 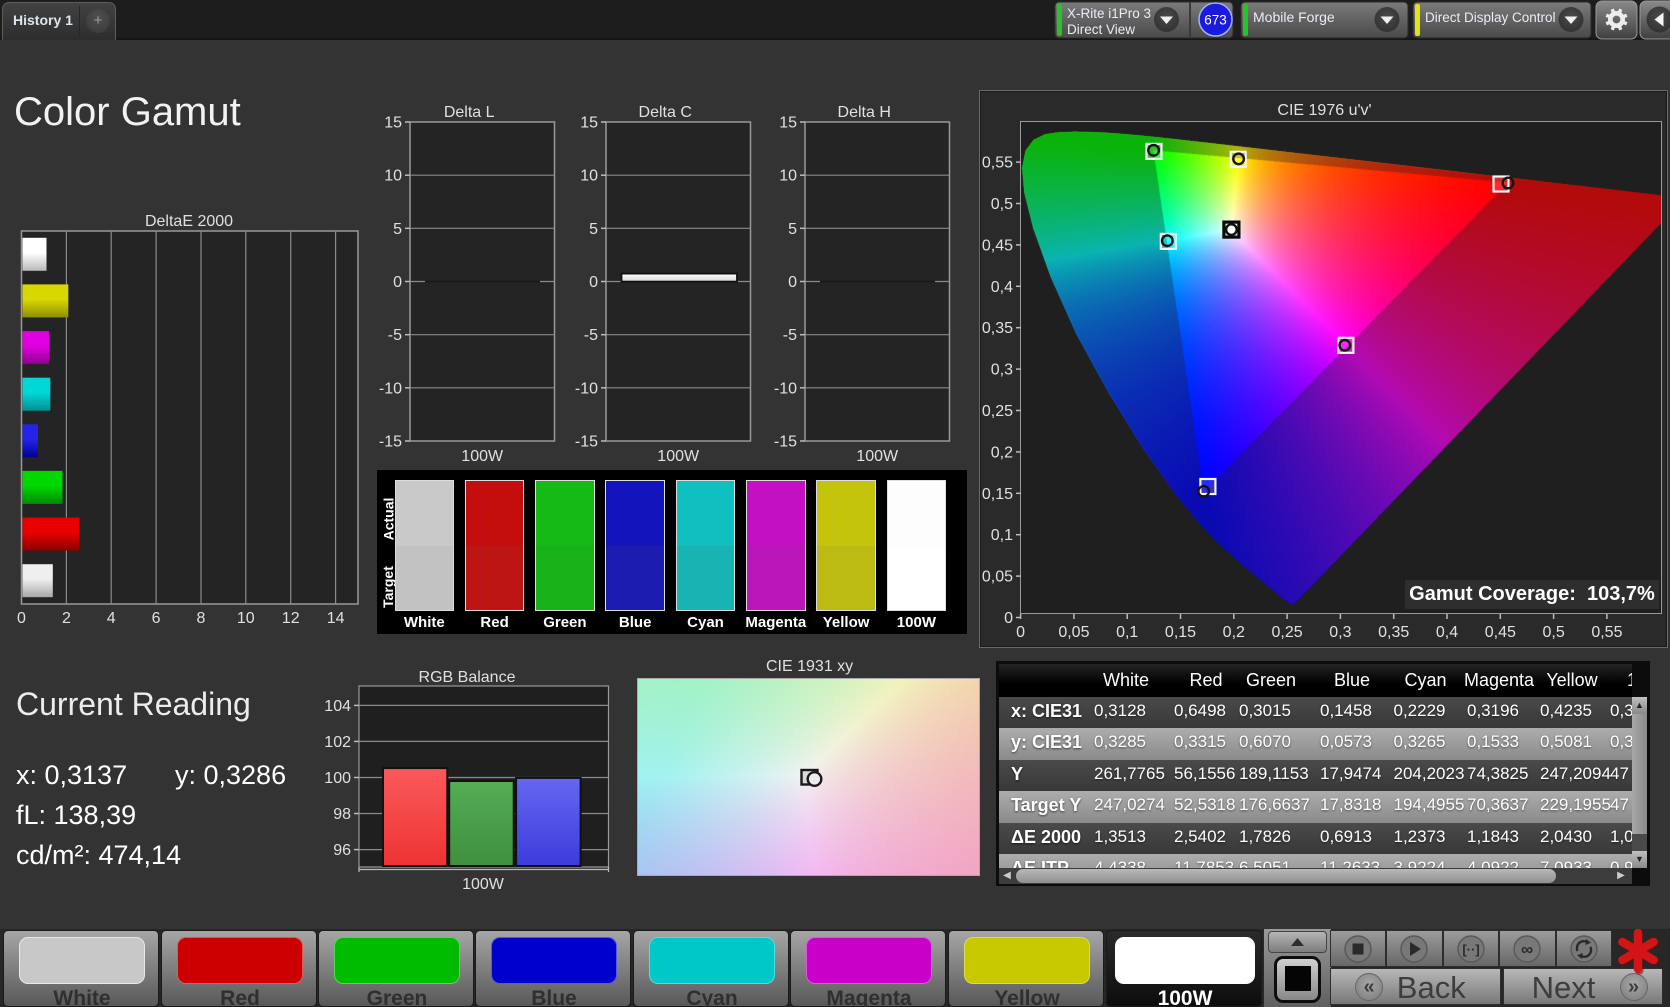 I want to click on svg-text: 6, so click(x=156, y=618).